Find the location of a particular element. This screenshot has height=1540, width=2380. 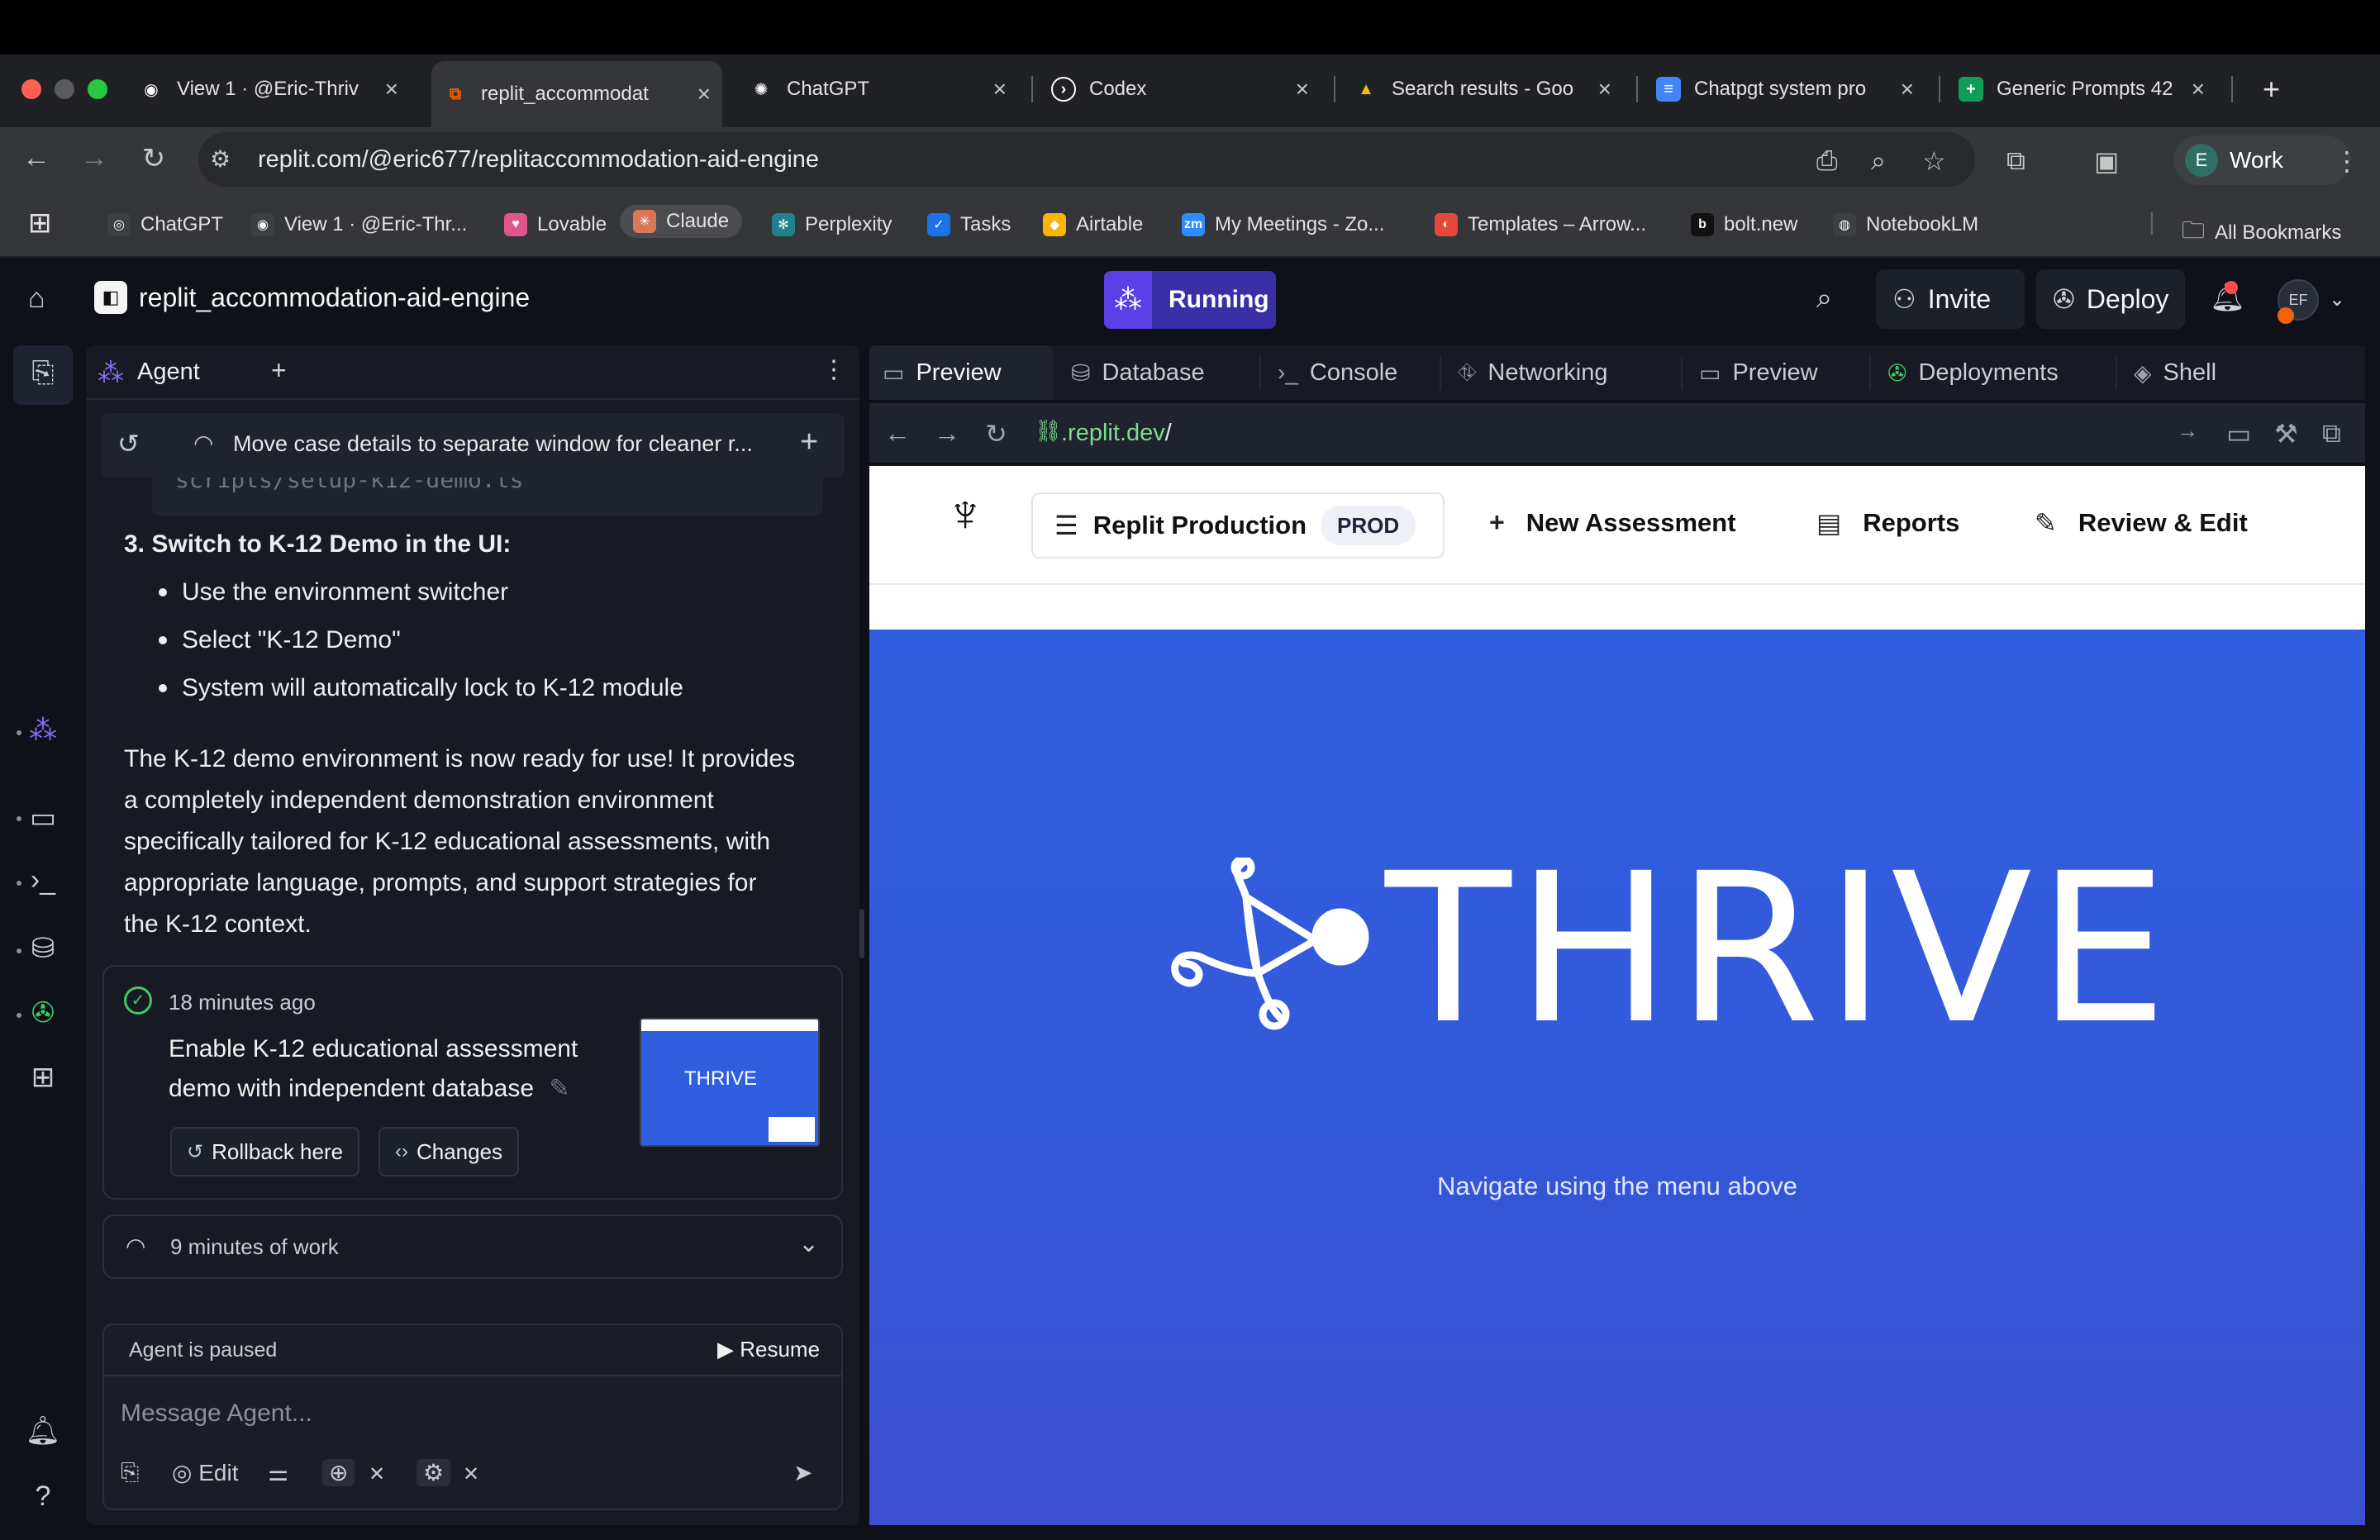

apps-grid-icon: ⊞ is located at coordinates (40, 224).